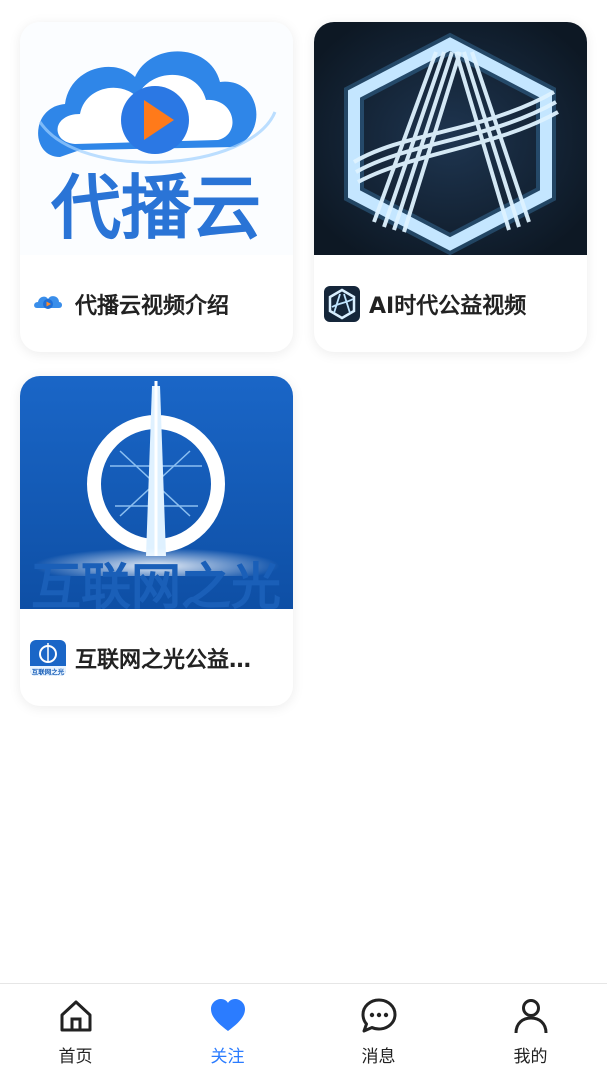 The height and width of the screenshot is (1081, 607). I want to click on video-title: 代播云视频介绍, so click(152, 304).